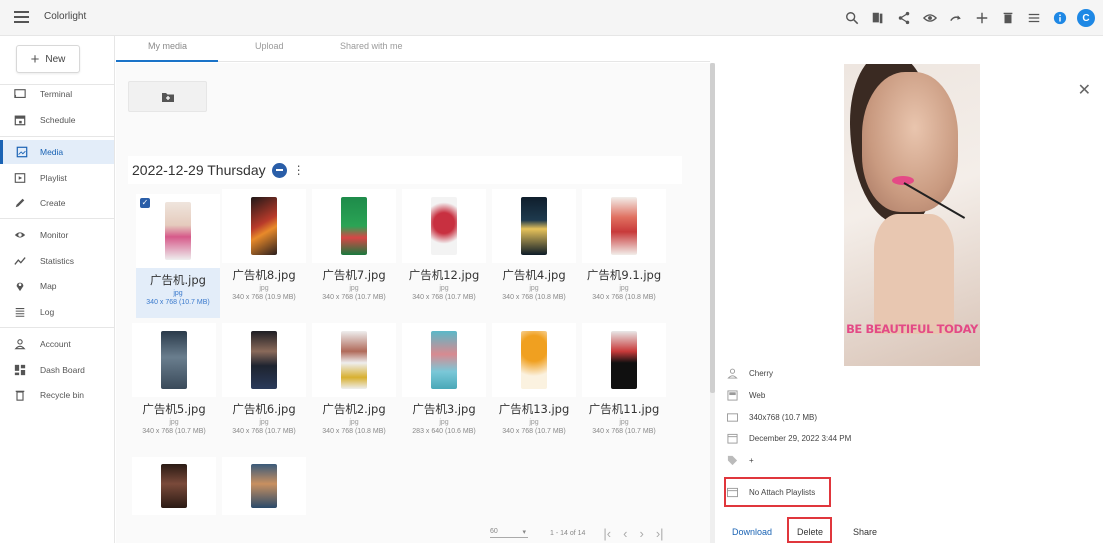  I want to click on date-row: December 29, 2022 3:44 PM, so click(789, 438).